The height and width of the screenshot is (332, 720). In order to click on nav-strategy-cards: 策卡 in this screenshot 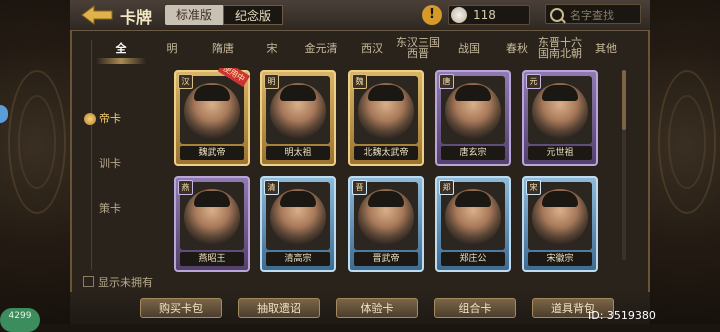, I will do `click(110, 209)`.